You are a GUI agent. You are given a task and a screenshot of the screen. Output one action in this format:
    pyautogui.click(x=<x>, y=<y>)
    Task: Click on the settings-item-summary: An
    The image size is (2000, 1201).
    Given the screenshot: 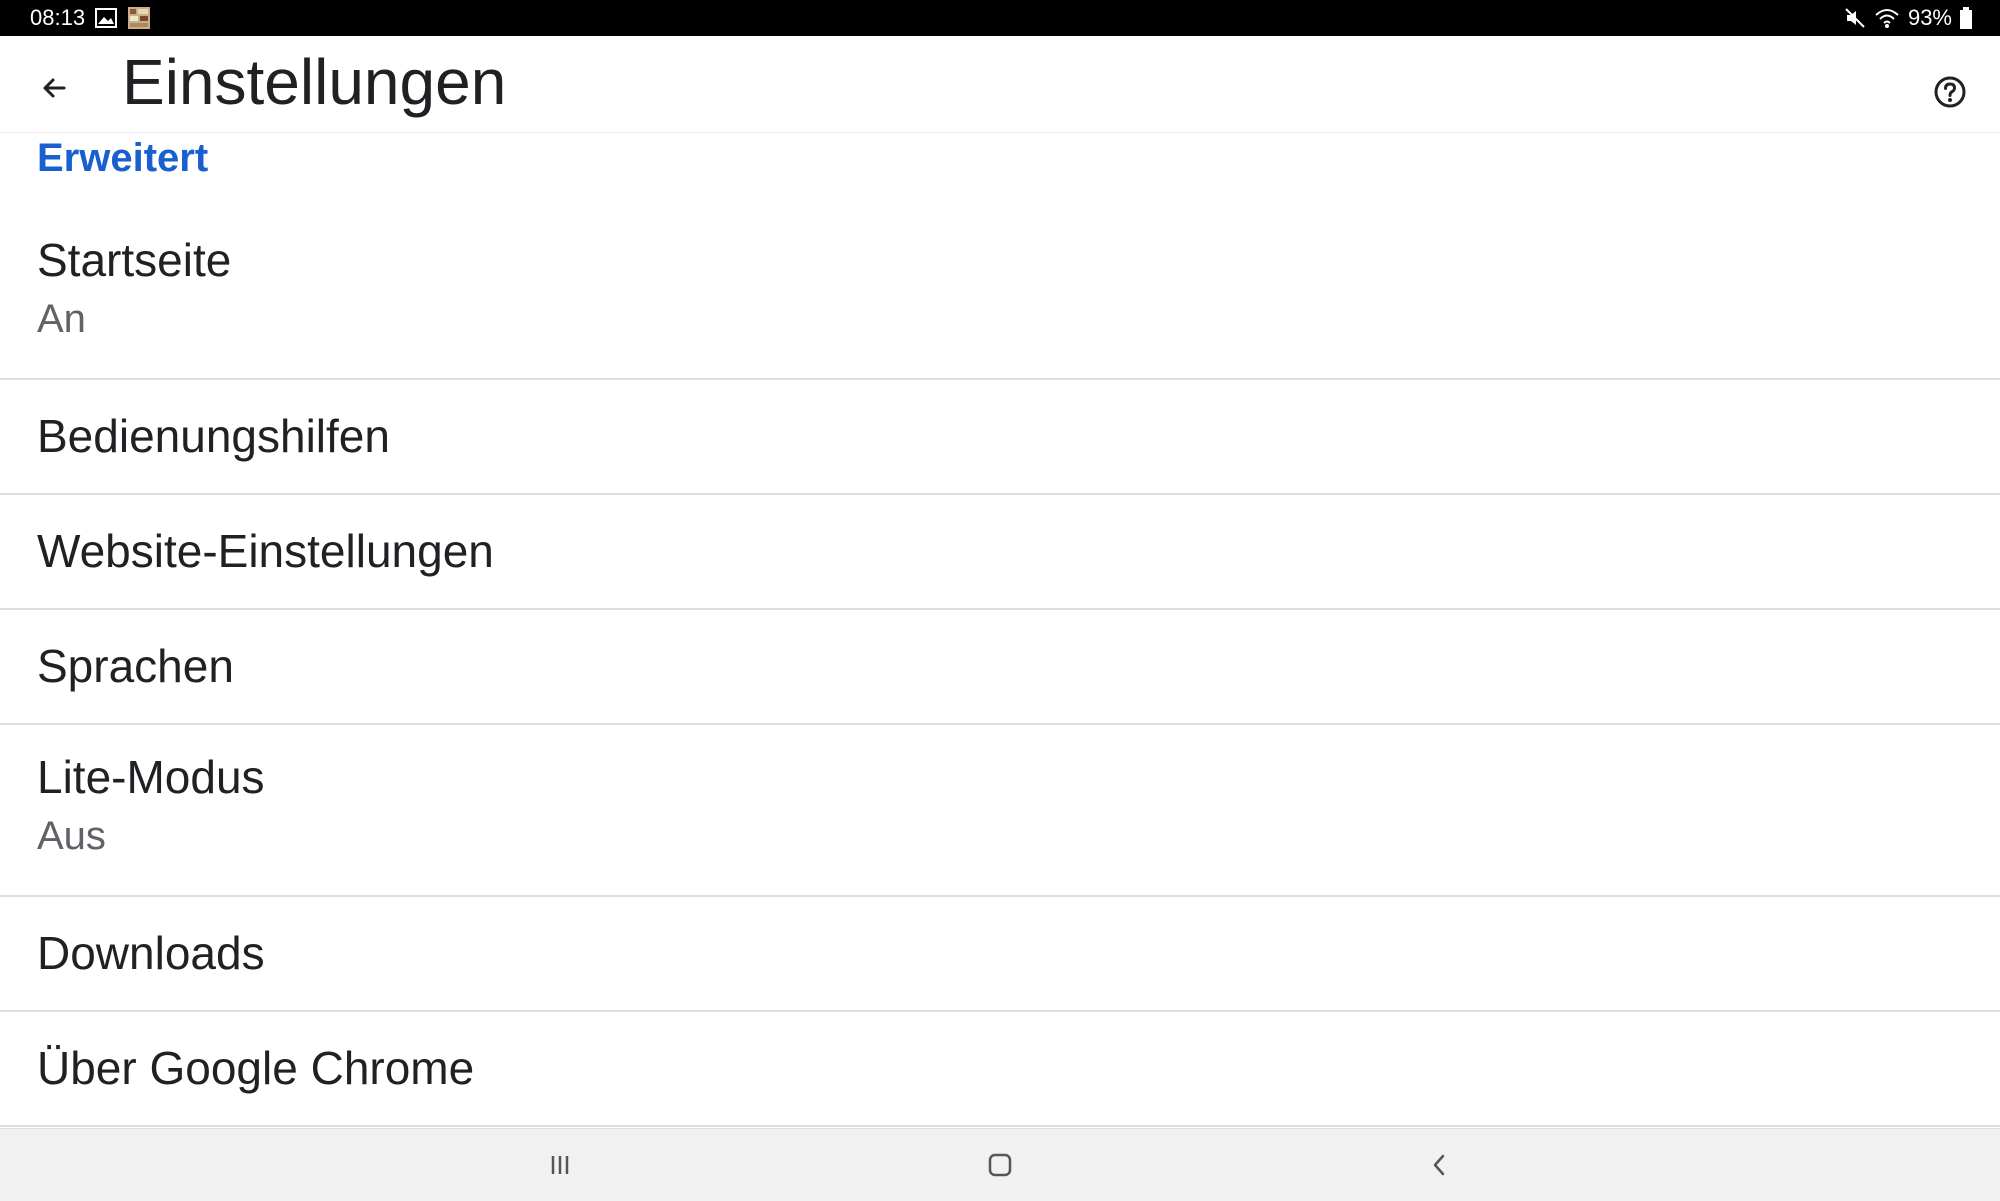 What is the action you would take?
    pyautogui.click(x=61, y=319)
    